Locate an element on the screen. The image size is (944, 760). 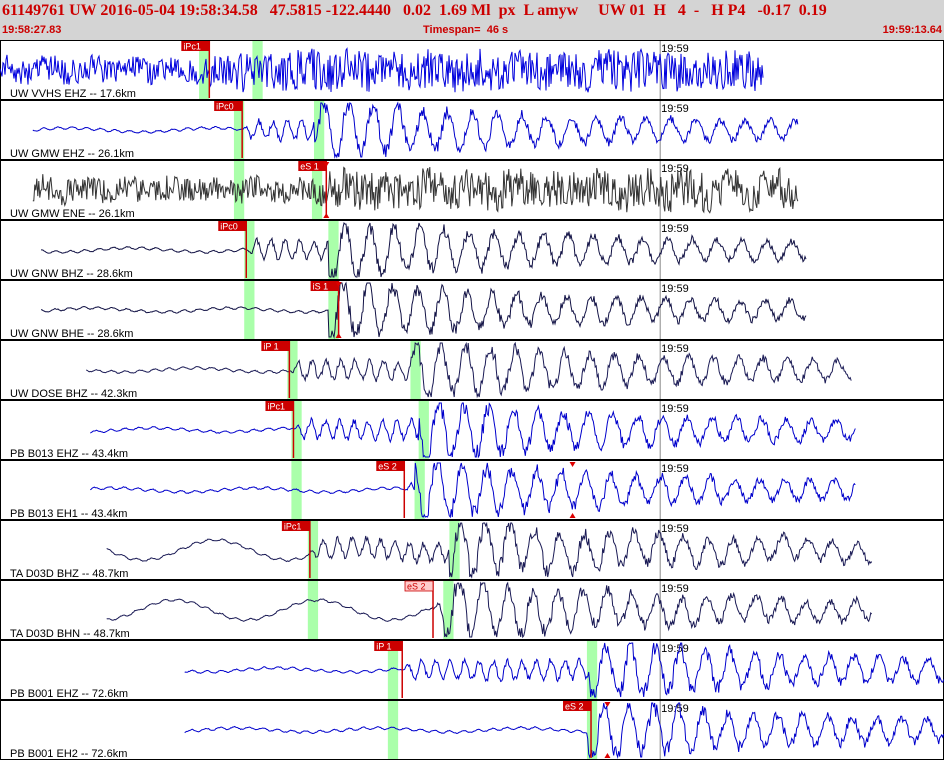
station-panel: 19:59 iP 1 PB B001 EHZ -- 72.6km is located at coordinates (472, 670).